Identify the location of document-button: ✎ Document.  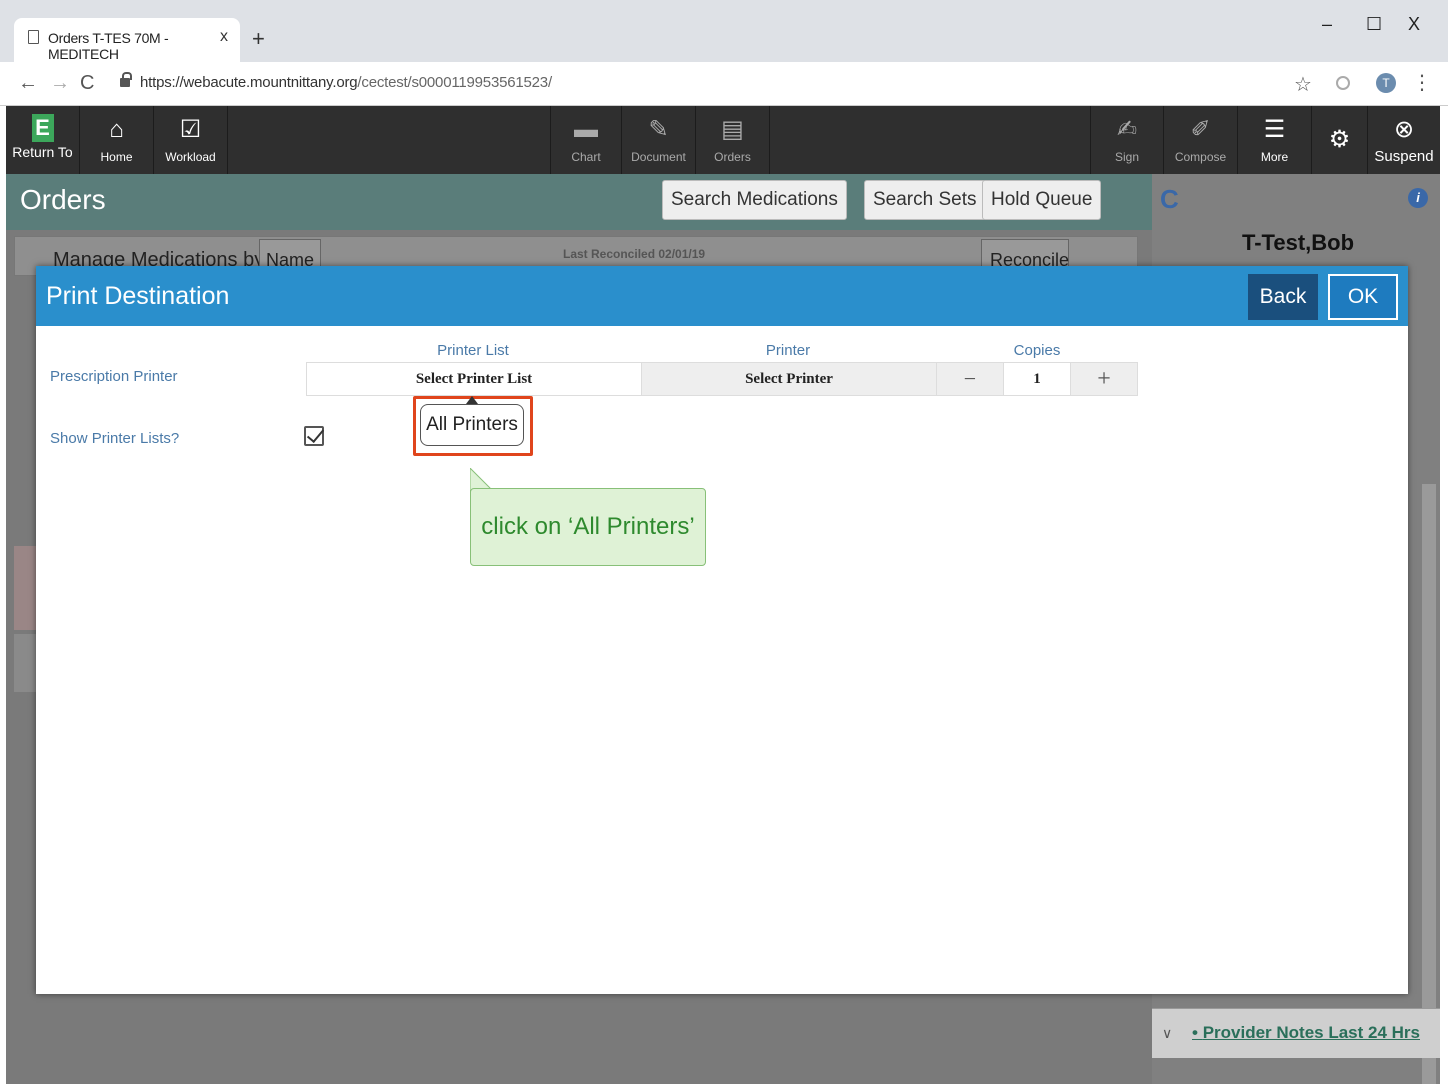
(659, 140).